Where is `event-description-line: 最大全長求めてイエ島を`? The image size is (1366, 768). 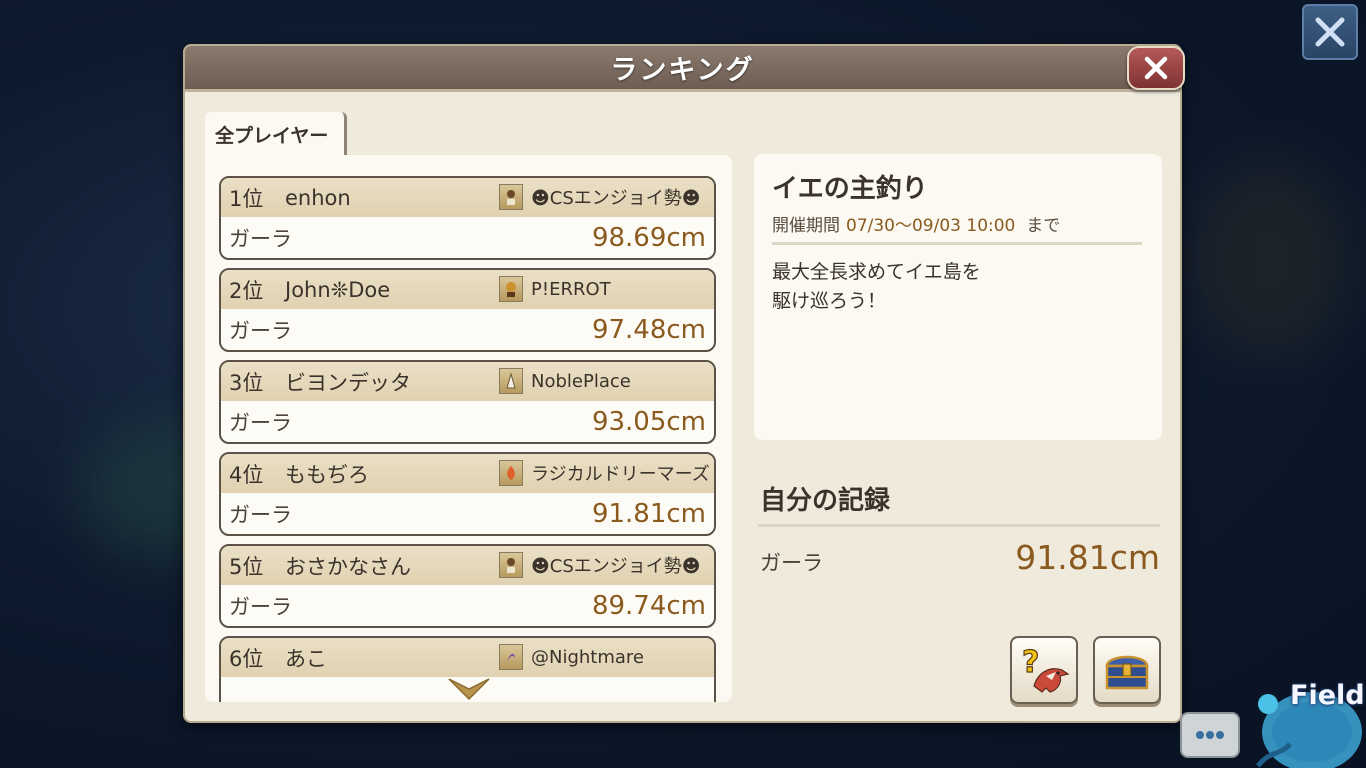 event-description-line: 最大全長求めてイエ島を is located at coordinates (876, 272).